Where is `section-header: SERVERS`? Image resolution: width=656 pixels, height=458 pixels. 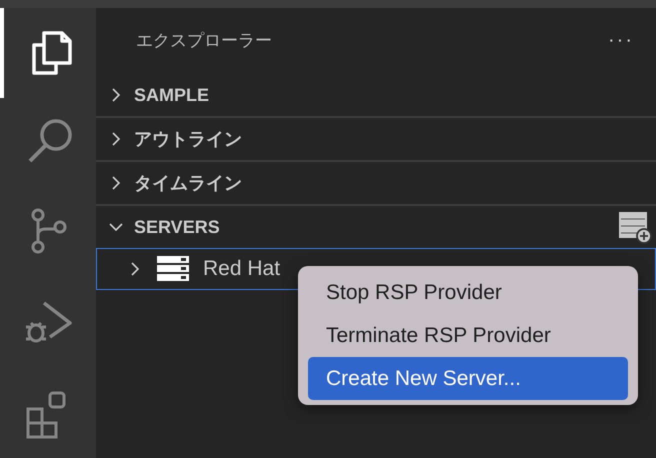 section-header: SERVERS is located at coordinates (376, 226).